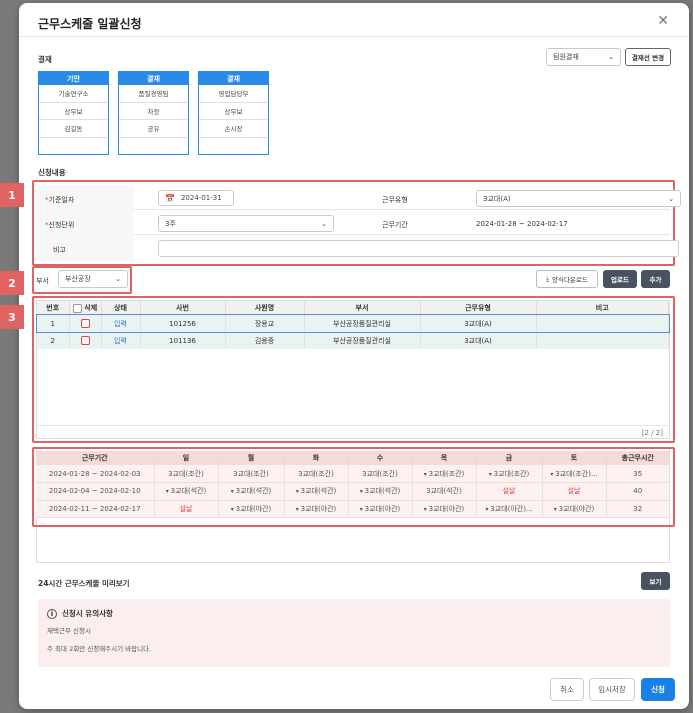  I want to click on col-sat: 토, so click(574, 458).